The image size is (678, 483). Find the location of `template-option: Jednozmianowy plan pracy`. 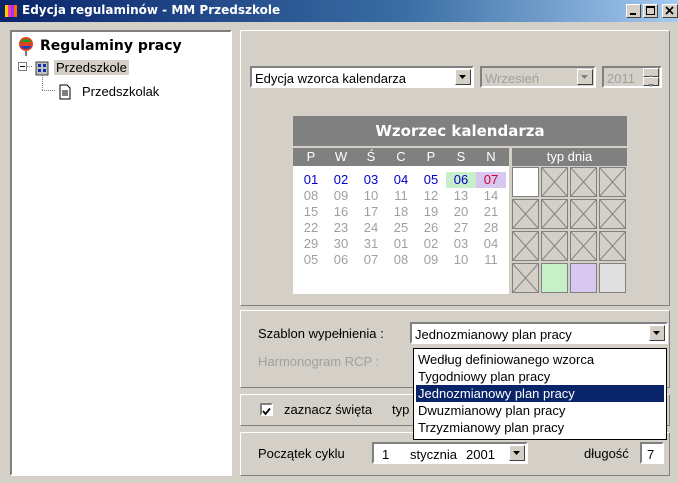

template-option: Jednozmianowy plan pracy is located at coordinates (540, 393).